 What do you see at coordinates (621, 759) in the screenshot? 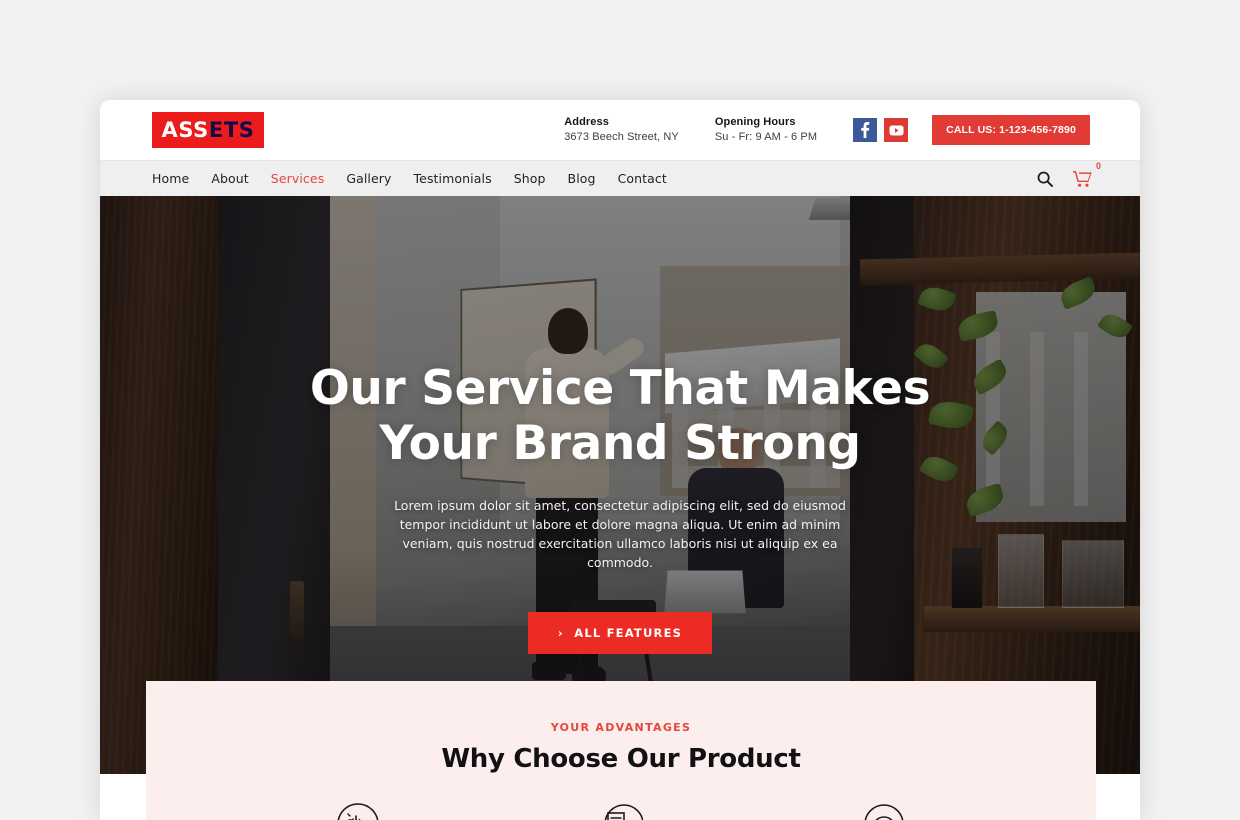
I see `advantages-title: Why Choose Our Product` at bounding box center [621, 759].